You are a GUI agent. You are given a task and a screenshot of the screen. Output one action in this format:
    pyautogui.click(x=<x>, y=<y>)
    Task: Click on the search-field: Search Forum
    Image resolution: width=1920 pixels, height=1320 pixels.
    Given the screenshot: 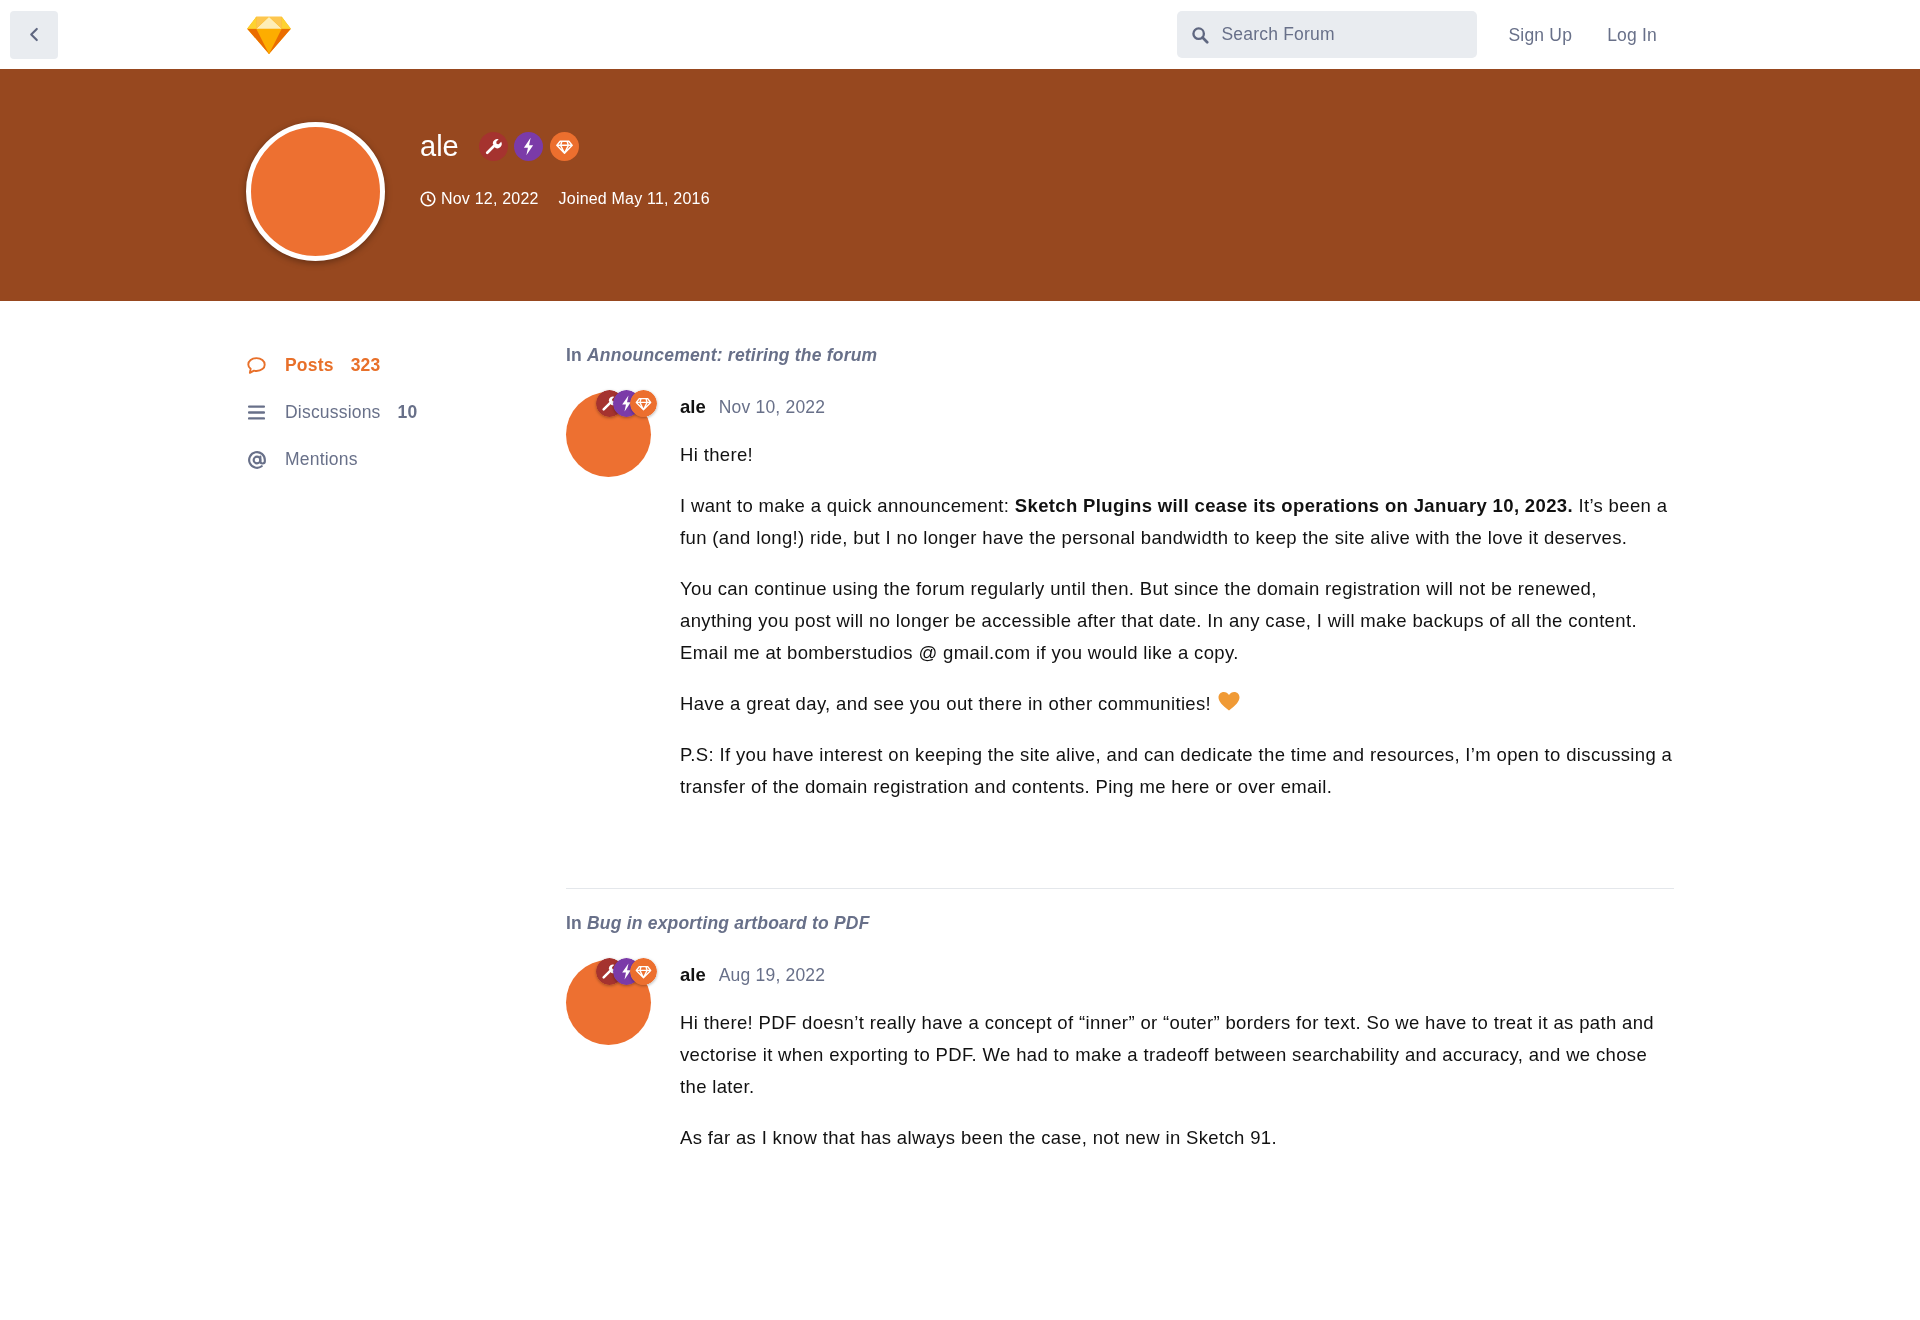 What is the action you would take?
    pyautogui.click(x=1327, y=34)
    